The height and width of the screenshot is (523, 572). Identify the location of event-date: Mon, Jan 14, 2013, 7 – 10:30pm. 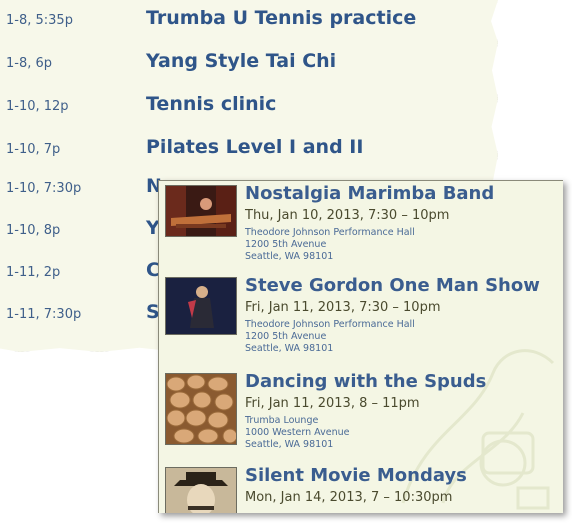
(349, 497).